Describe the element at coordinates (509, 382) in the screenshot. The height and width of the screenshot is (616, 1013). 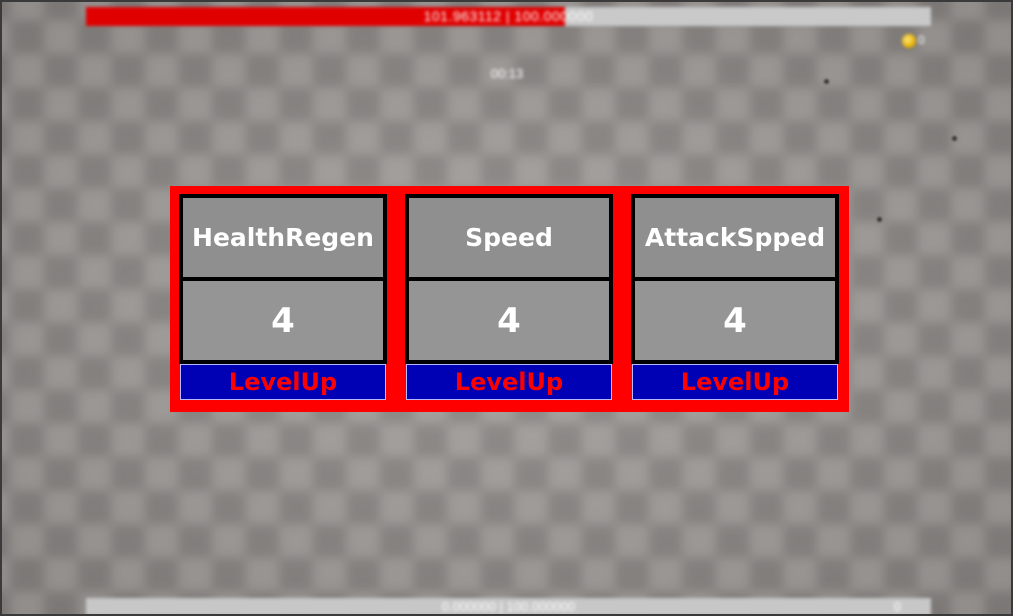
I see `levelup-button-speed: LevelUp` at that location.